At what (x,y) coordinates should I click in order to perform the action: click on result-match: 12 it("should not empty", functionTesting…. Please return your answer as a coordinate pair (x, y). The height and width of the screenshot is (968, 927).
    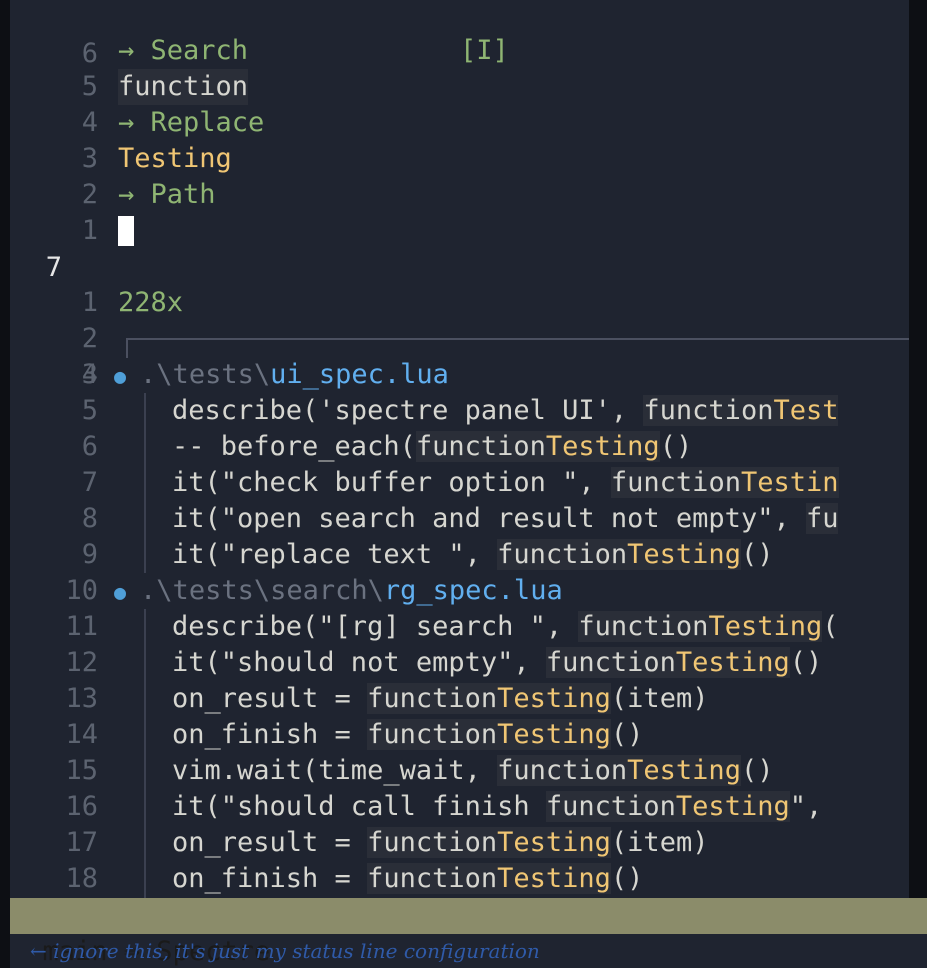
    Looking at the image, I should click on (459, 663).